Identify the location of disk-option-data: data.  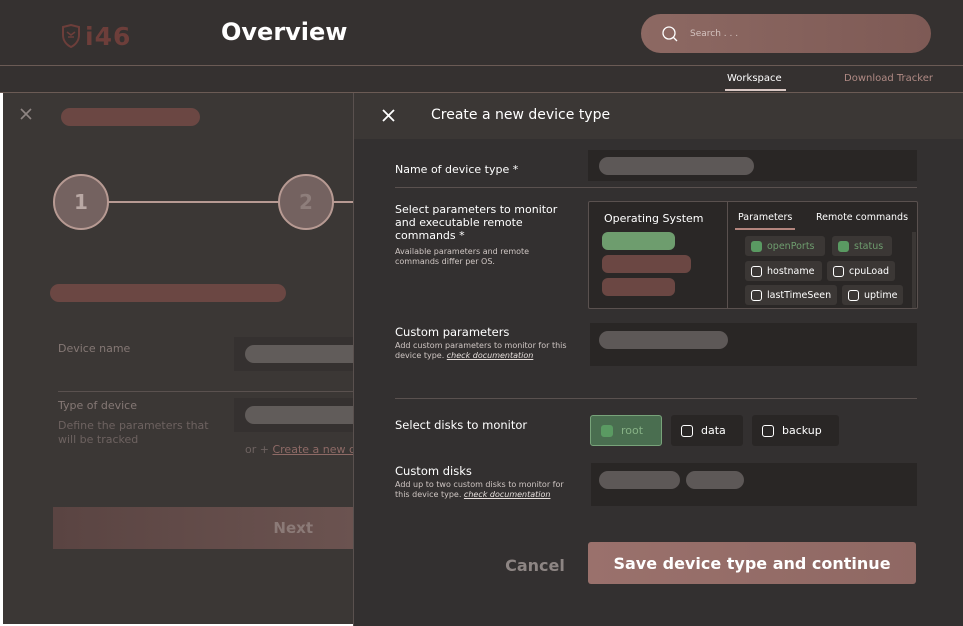
(707, 430).